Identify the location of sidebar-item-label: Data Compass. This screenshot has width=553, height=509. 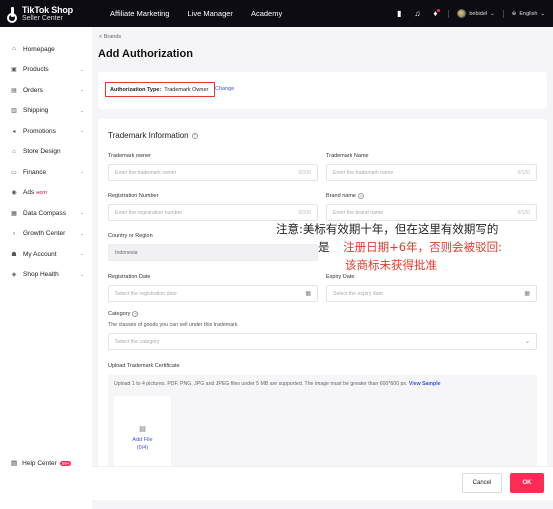
(44, 213).